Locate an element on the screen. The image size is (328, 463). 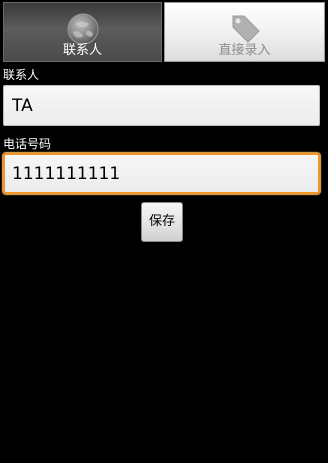
tab-direct-entry: 直接录入 is located at coordinates (244, 32).